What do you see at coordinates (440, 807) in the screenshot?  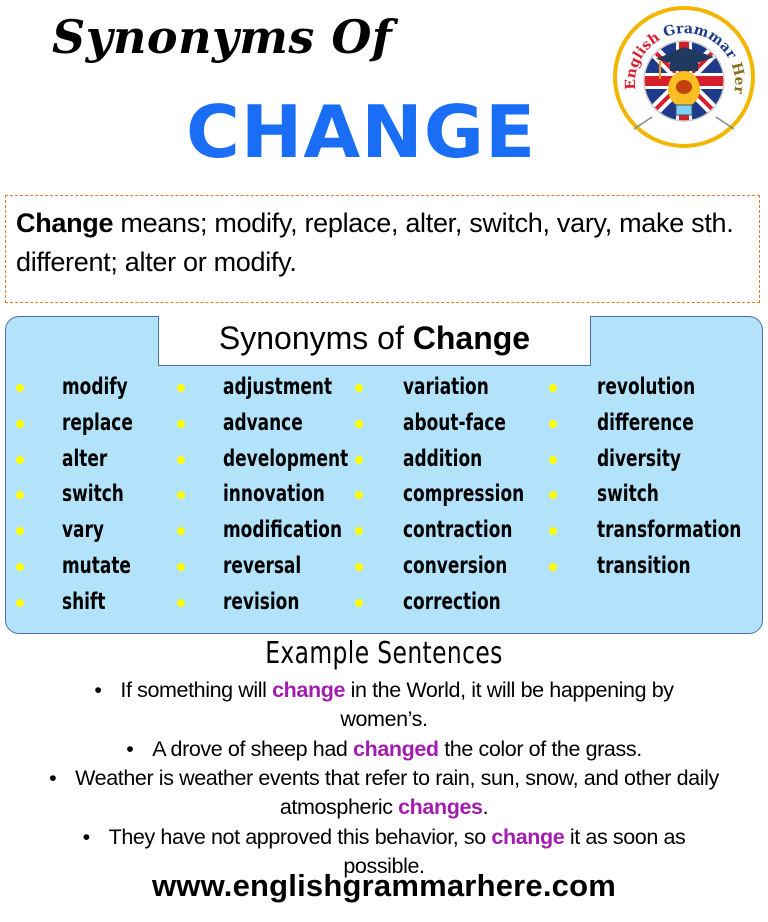 I see `highlighted-word: changes` at bounding box center [440, 807].